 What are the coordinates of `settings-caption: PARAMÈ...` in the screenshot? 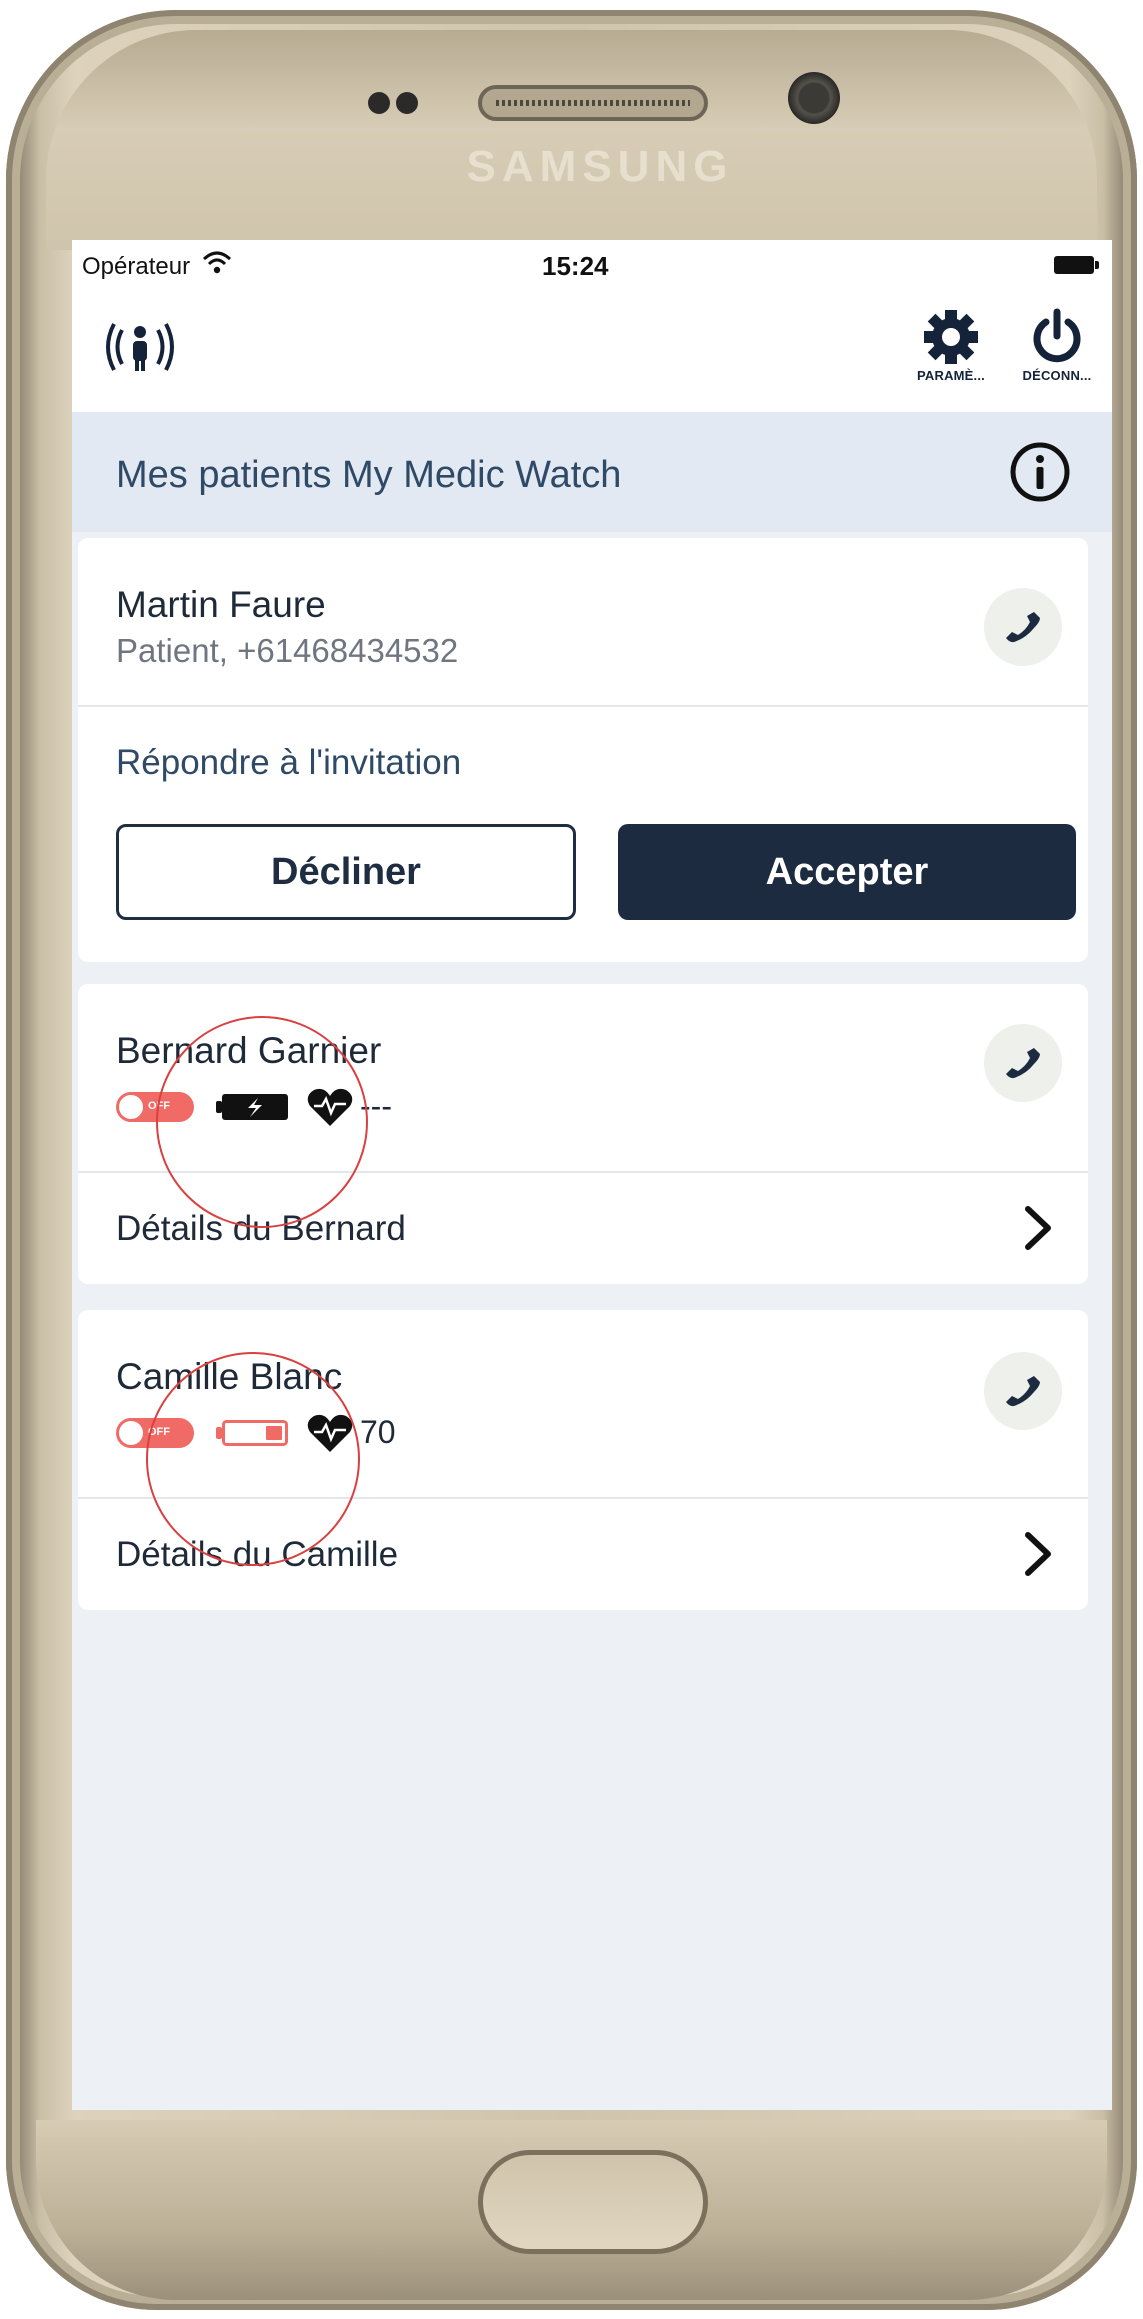 It's located at (950, 375).